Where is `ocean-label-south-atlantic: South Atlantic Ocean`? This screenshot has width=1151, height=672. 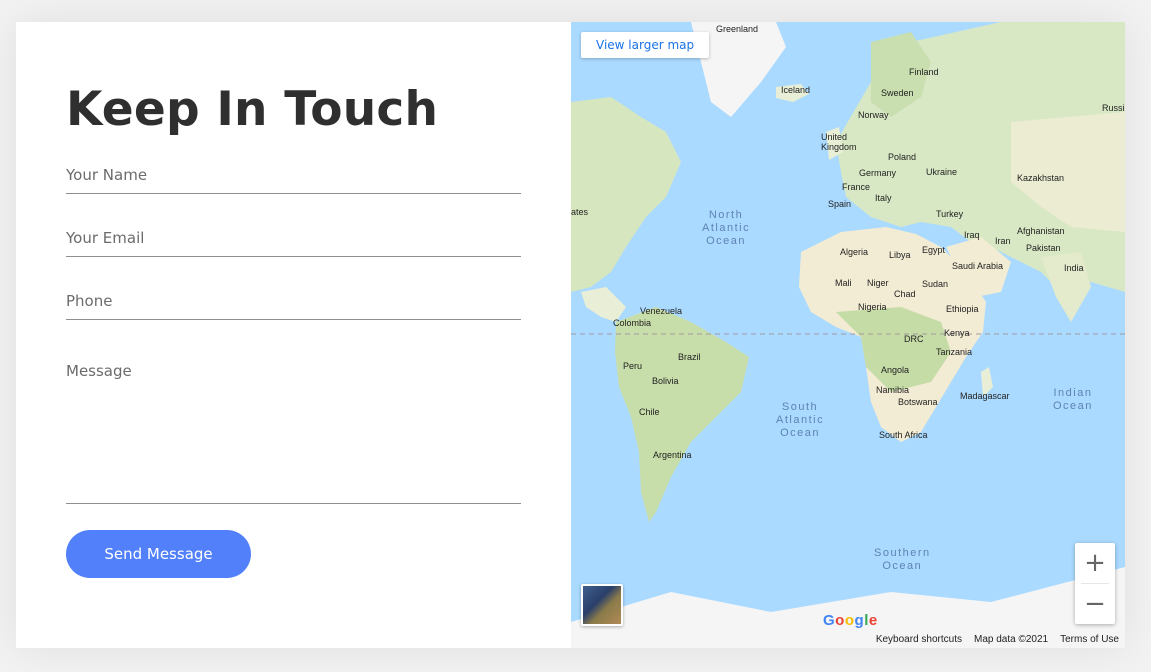 ocean-label-south-atlantic: South Atlantic Ocean is located at coordinates (800, 420).